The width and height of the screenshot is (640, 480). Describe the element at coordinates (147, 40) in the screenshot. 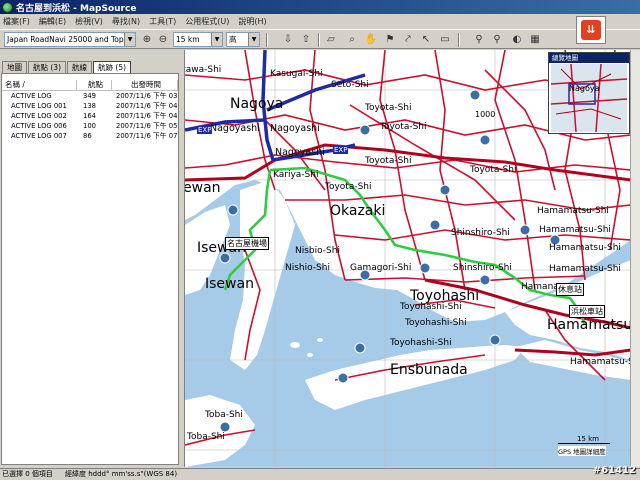

I see `zoom-in-icon: ⊕` at that location.